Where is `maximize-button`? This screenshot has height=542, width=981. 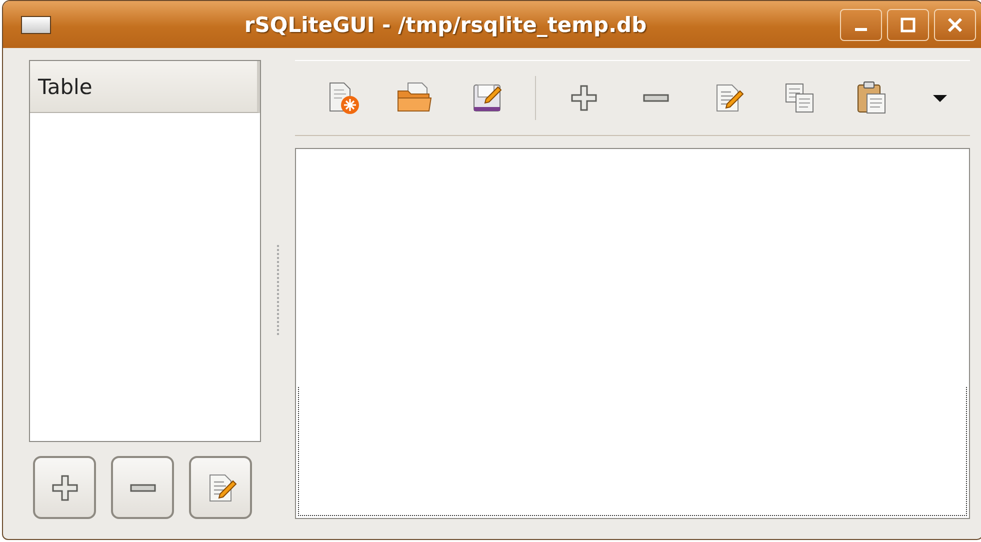
maximize-button is located at coordinates (908, 24).